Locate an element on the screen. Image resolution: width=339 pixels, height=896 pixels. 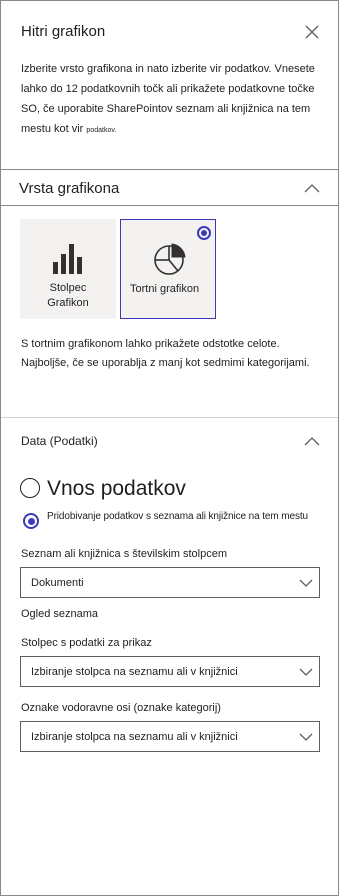
axis-labels-label: Oznake vodoravne osi (oznake kategorij) is located at coordinates (121, 708).